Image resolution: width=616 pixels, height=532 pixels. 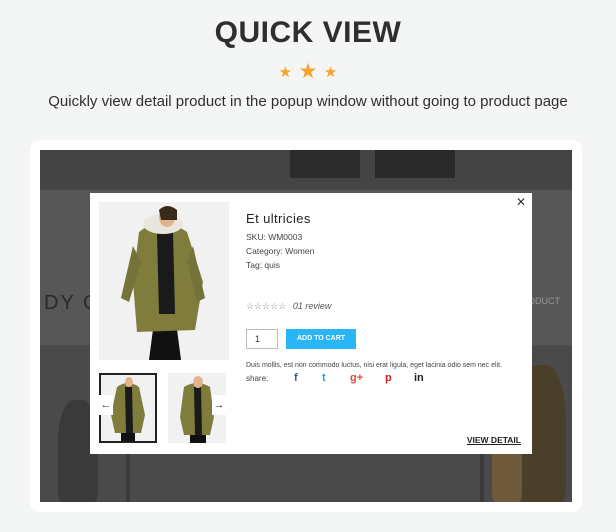 I want to click on pinterest-icon: p, so click(x=388, y=378).